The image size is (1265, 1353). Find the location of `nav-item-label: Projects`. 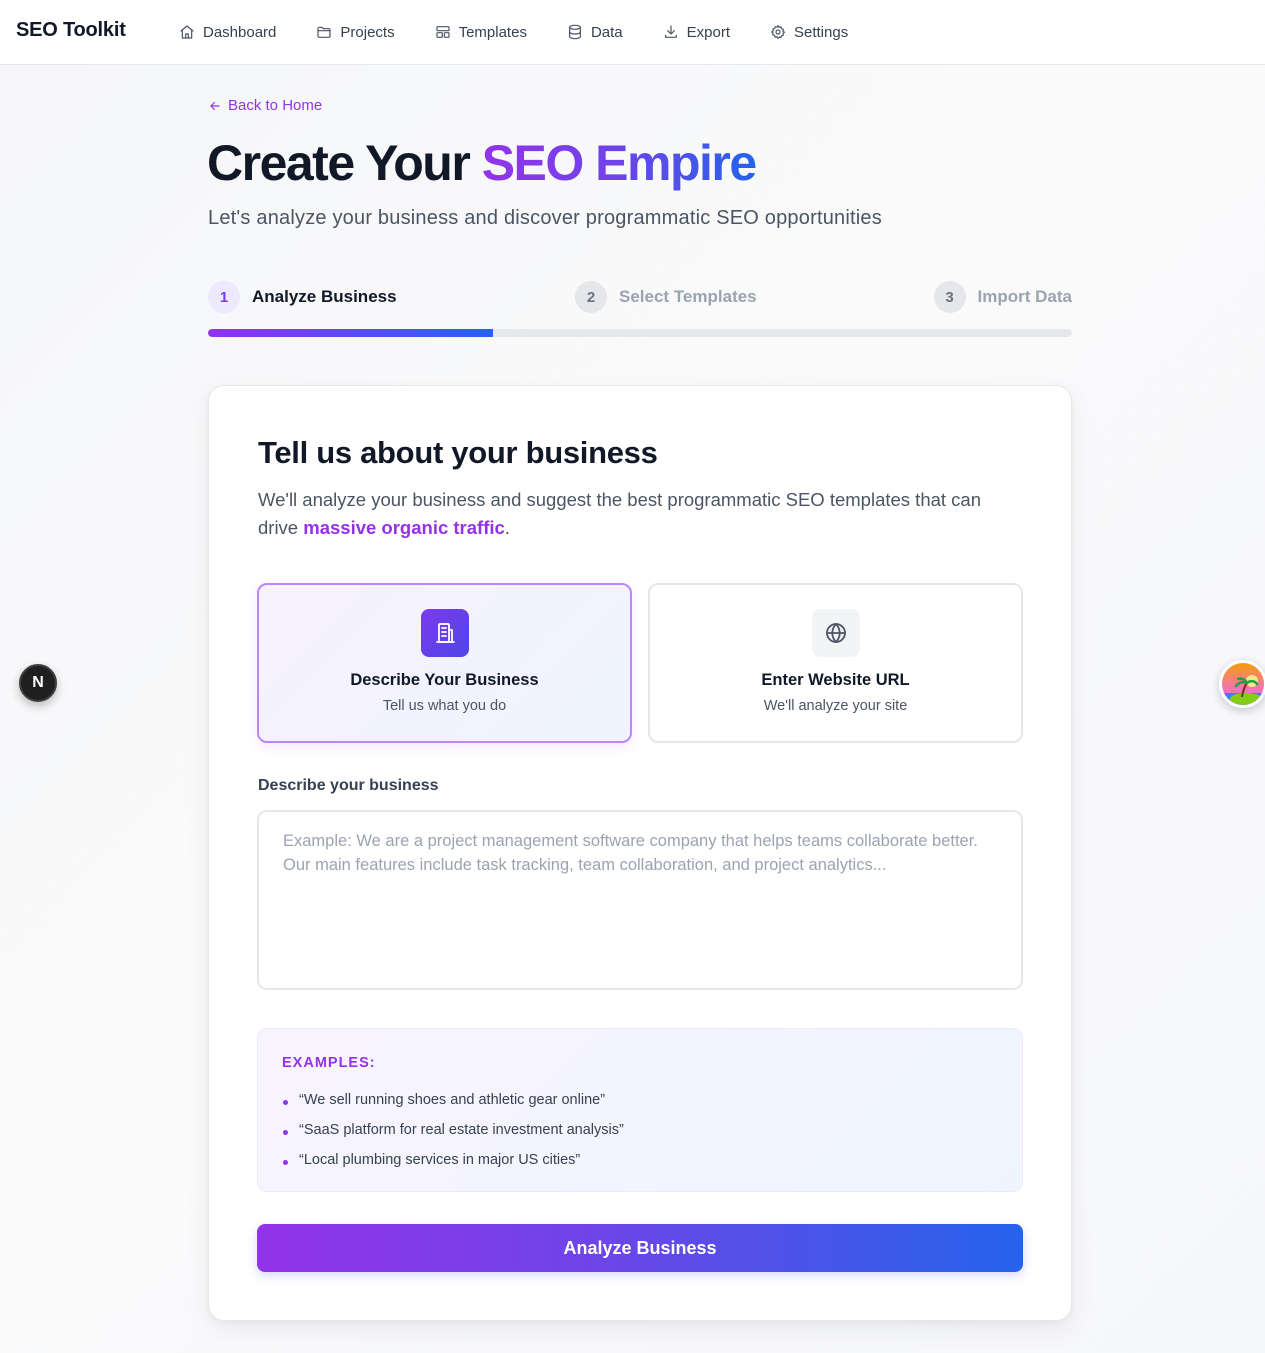

nav-item-label: Projects is located at coordinates (367, 32).